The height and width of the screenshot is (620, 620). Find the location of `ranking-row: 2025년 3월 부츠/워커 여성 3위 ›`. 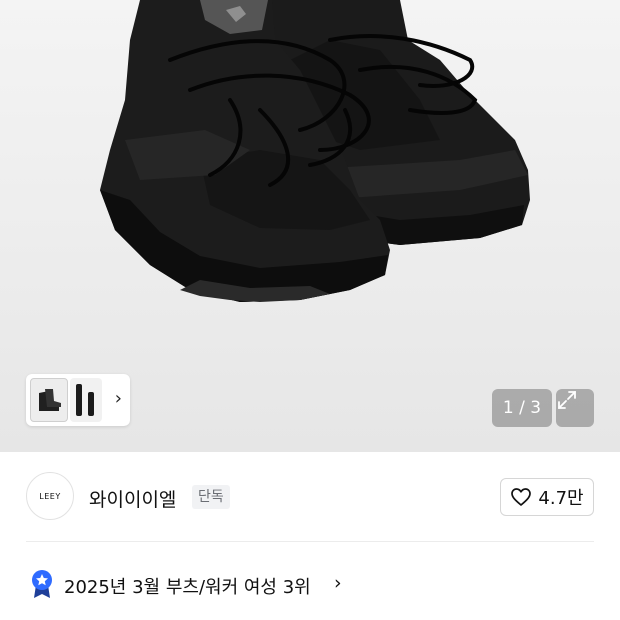

ranking-row: 2025년 3월 부츠/워커 여성 3위 › is located at coordinates (310, 584).